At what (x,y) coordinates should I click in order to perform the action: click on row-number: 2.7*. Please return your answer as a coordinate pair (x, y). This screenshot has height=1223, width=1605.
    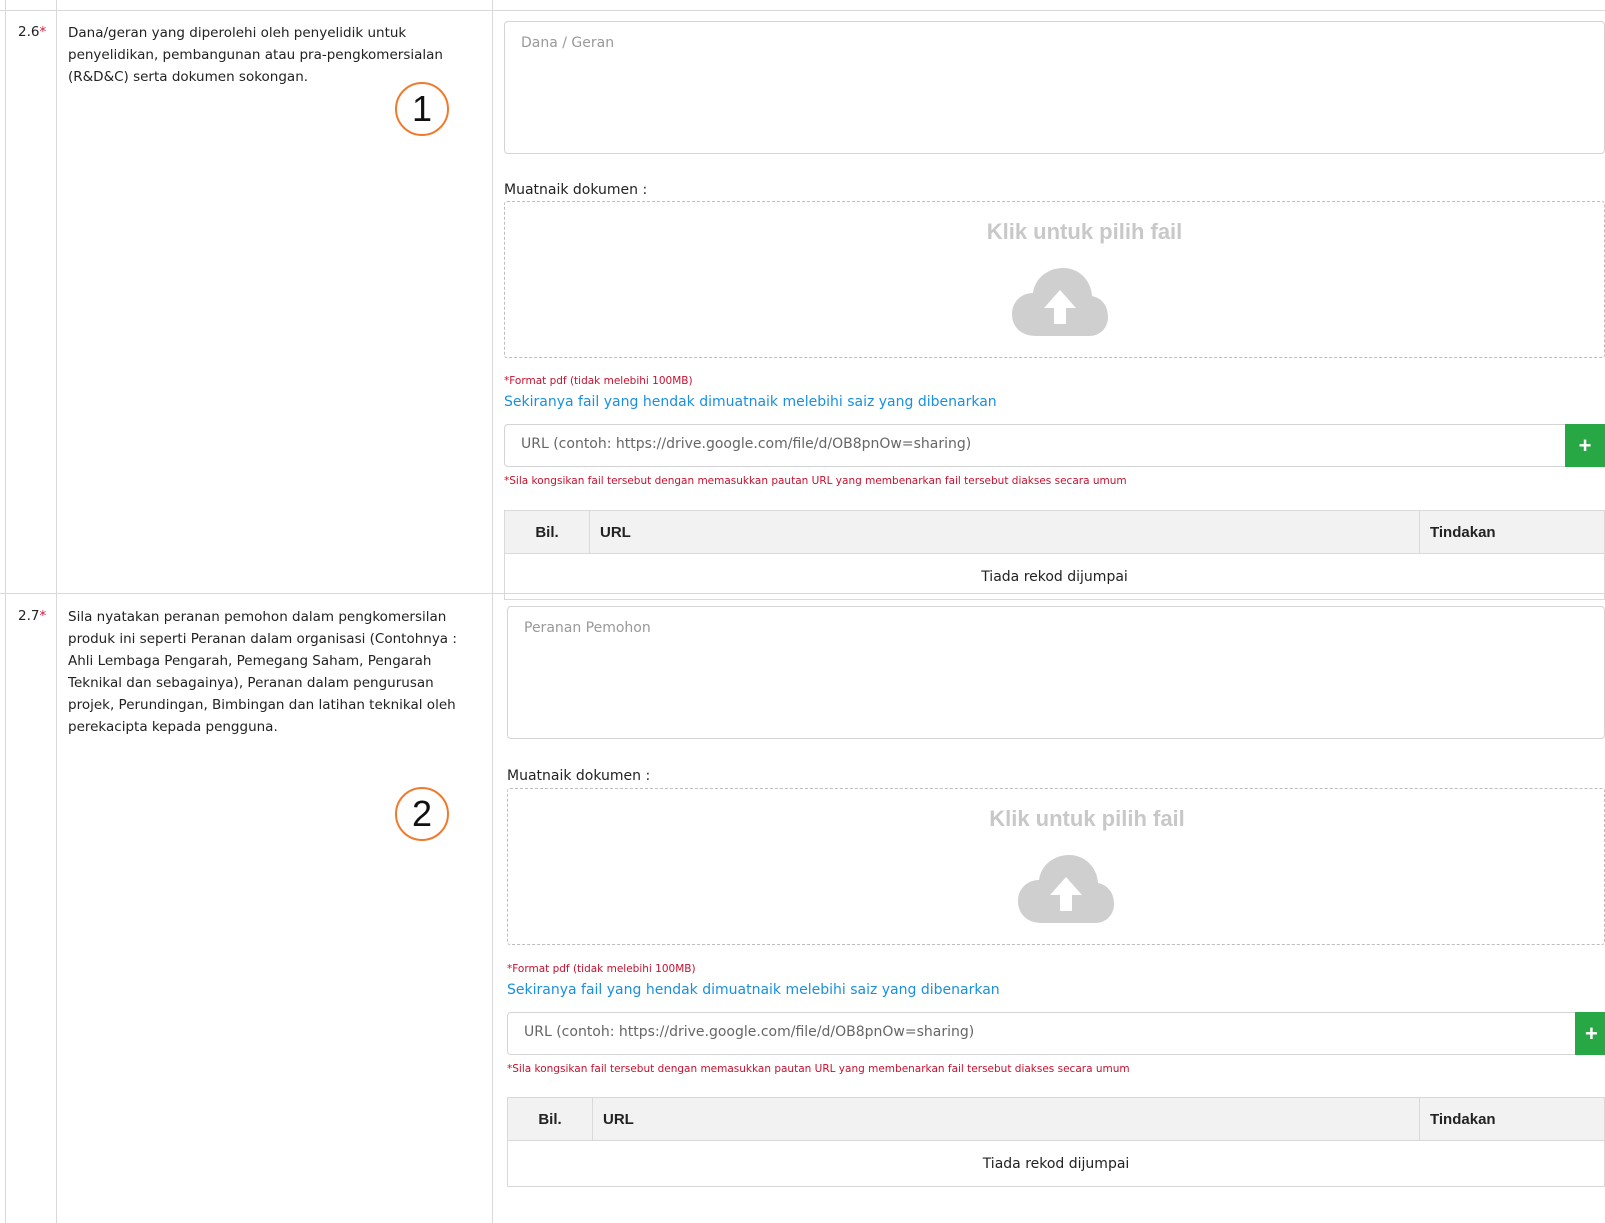
    Looking at the image, I should click on (32, 616).